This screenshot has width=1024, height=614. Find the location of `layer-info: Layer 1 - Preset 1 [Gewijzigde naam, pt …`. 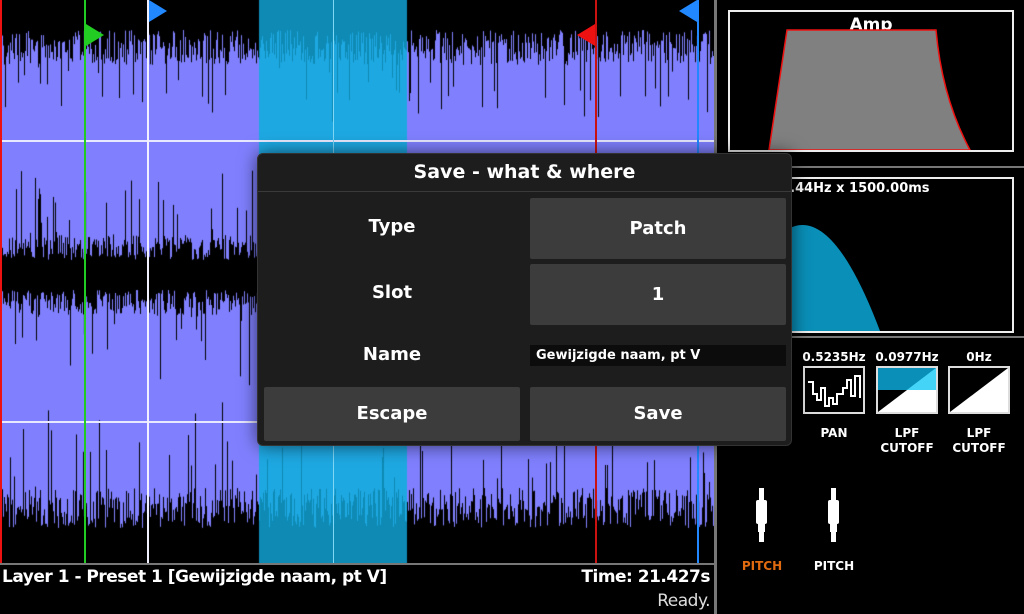

layer-info: Layer 1 - Preset 1 [Gewijzigde naam, pt … is located at coordinates (194, 577).